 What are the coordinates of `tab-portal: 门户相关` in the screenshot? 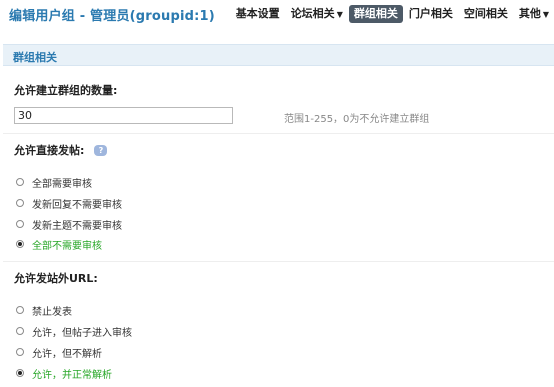 It's located at (431, 14).